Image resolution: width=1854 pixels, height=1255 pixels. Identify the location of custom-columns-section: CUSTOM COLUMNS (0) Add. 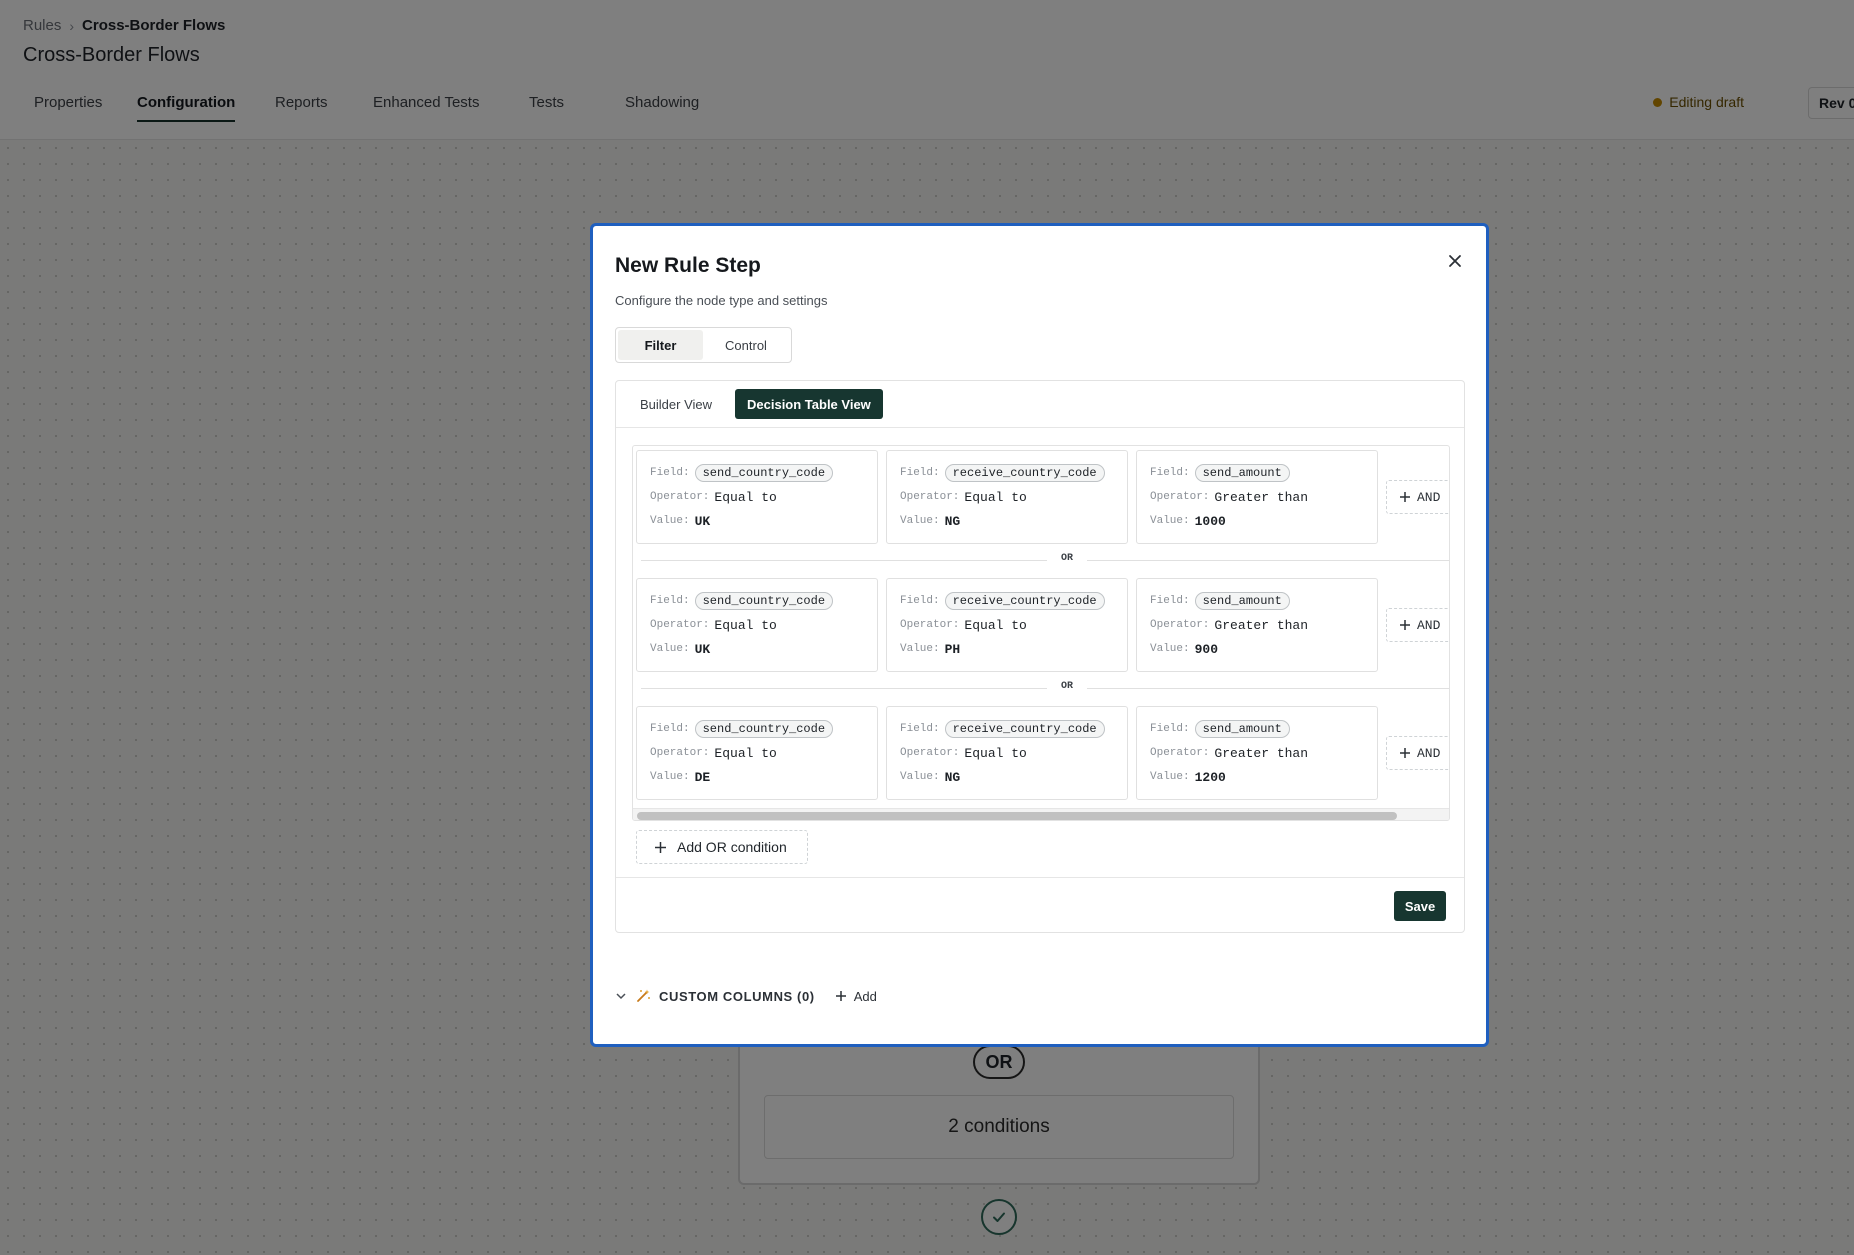
(746, 996).